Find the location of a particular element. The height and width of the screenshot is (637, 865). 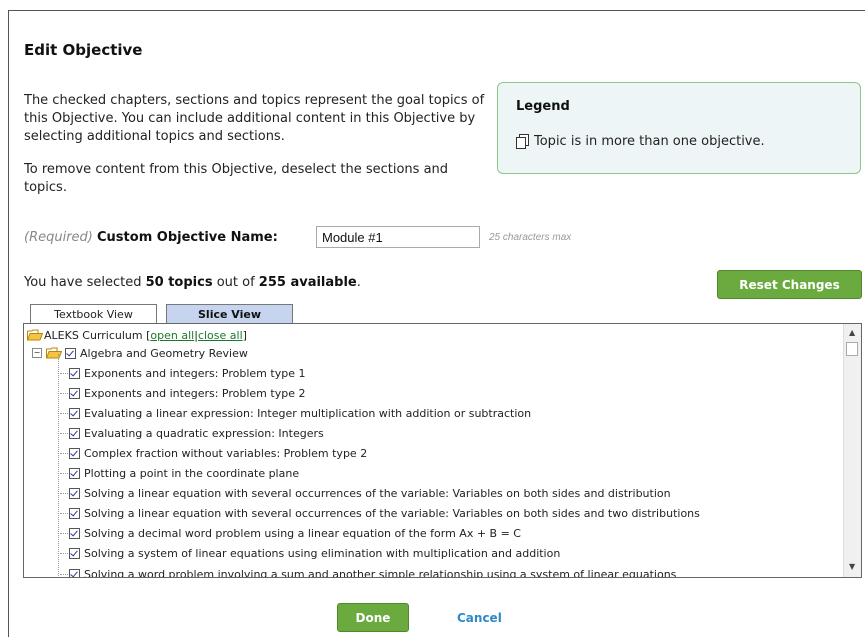

multi-objective-topic-icon is located at coordinates (522, 141).